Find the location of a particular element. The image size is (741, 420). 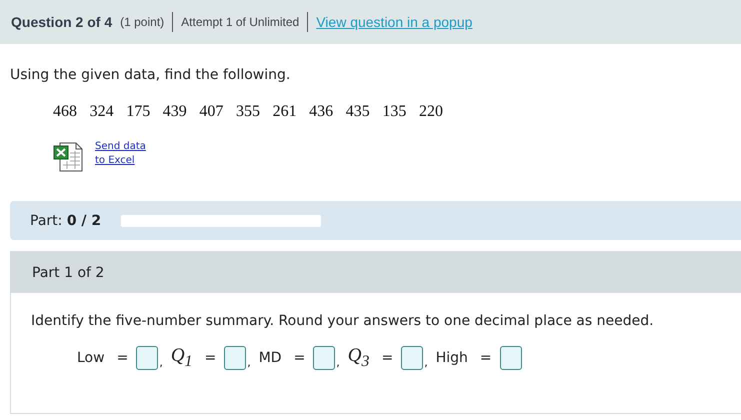

answer-label: Low is located at coordinates (91, 358).